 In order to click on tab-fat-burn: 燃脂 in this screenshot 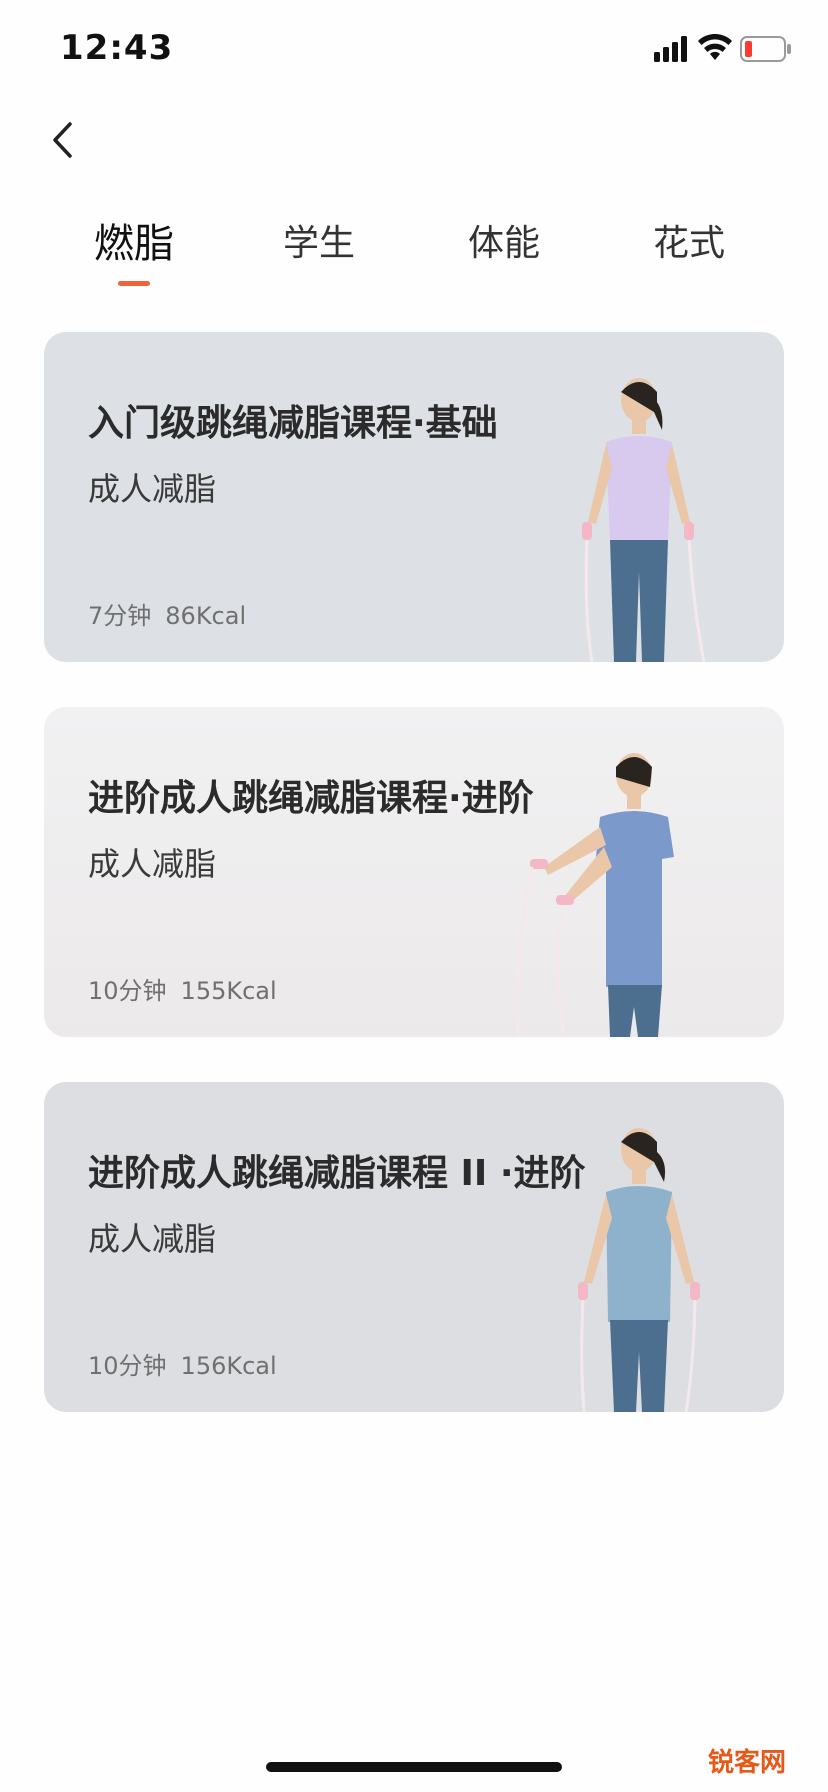, I will do `click(134, 254)`.